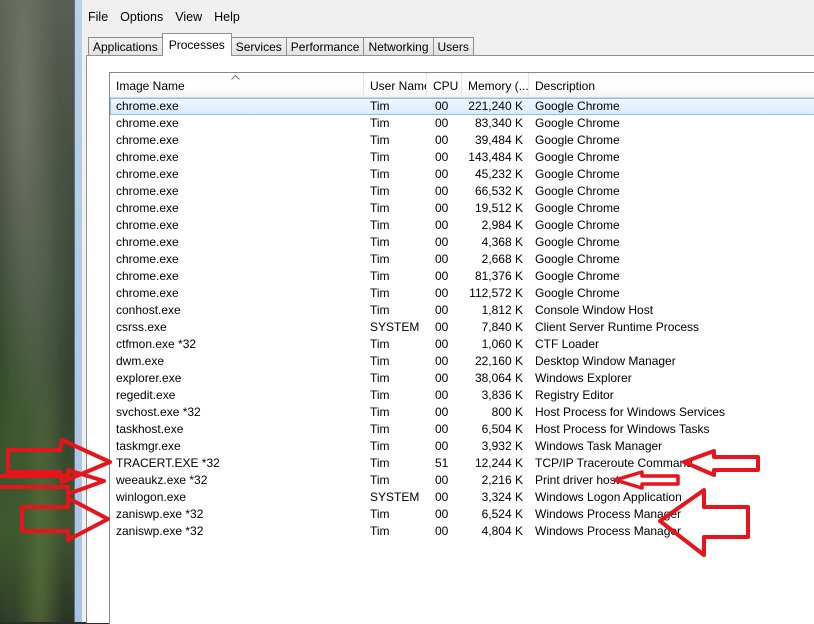 This screenshot has height=624, width=814. What do you see at coordinates (168, 463) in the screenshot?
I see `cell-image-name: TRACERT.EXE *32` at bounding box center [168, 463].